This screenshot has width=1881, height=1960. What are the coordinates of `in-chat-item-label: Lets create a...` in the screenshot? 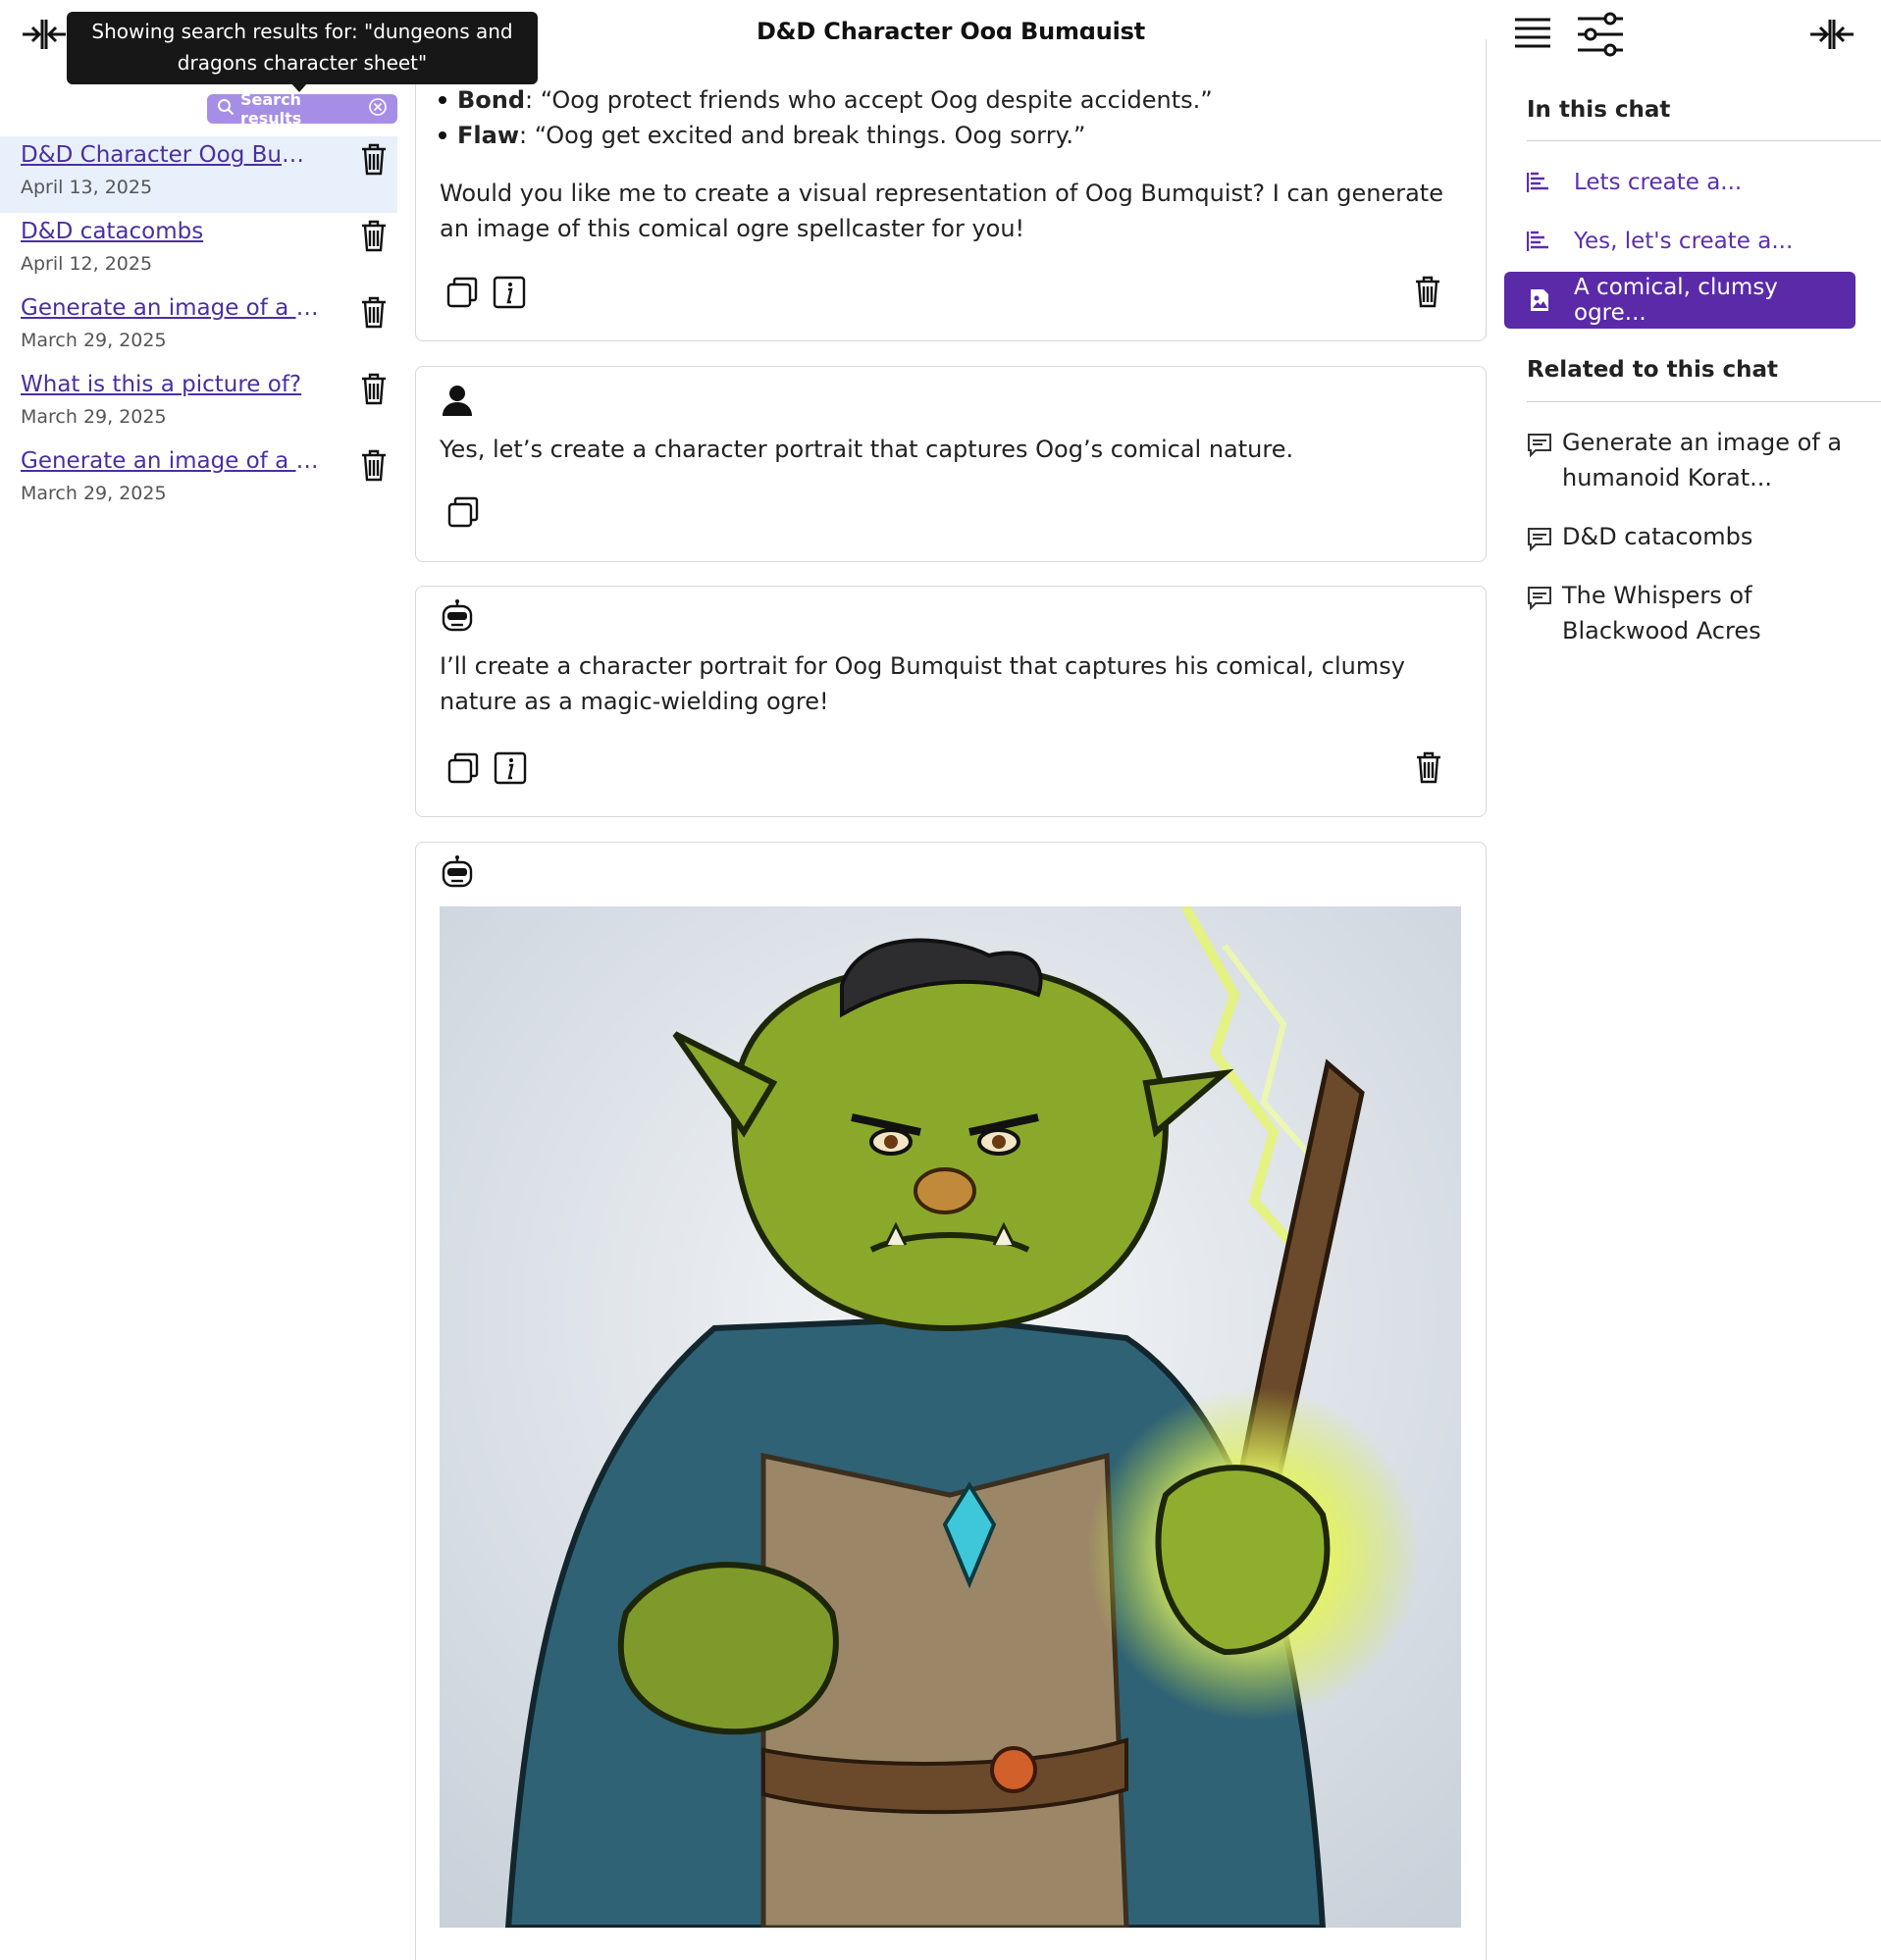 It's located at (1658, 182).